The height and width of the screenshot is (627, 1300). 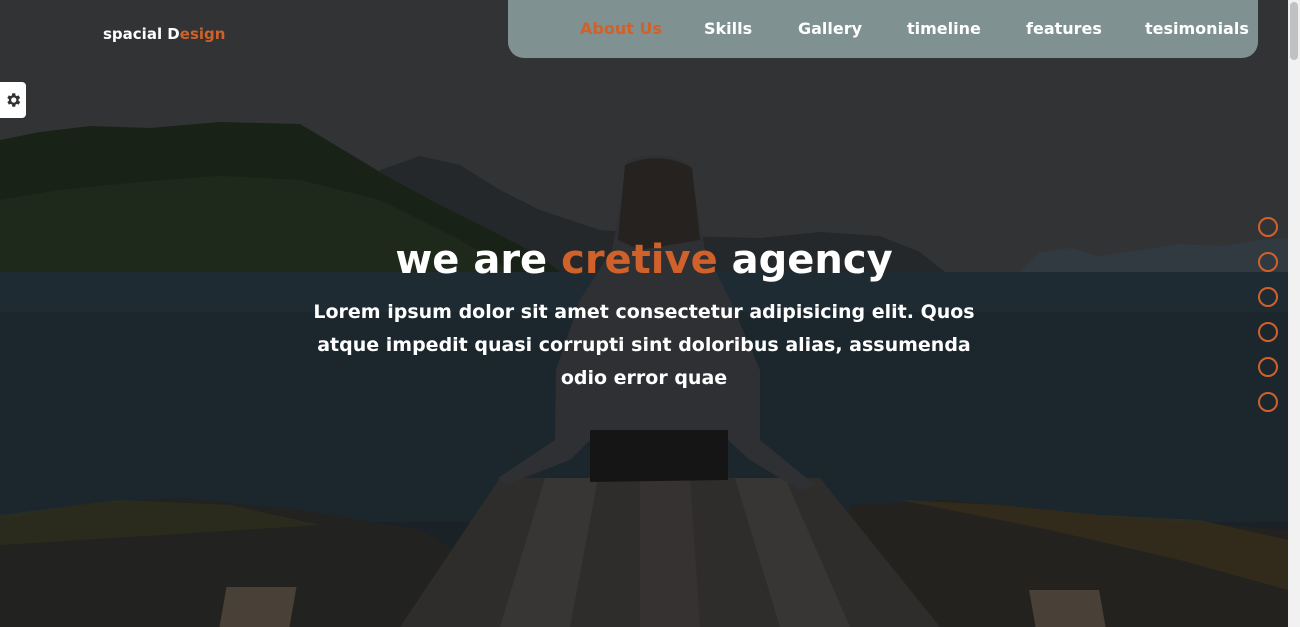 What do you see at coordinates (1294, 31) in the screenshot?
I see `scrollbar-thumb` at bounding box center [1294, 31].